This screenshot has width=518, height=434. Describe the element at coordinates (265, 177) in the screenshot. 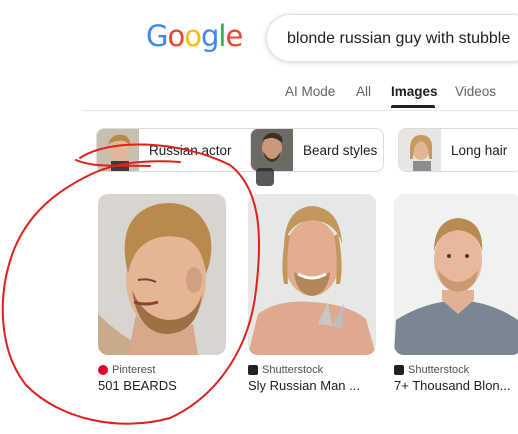

I see `image-type-icon` at that location.